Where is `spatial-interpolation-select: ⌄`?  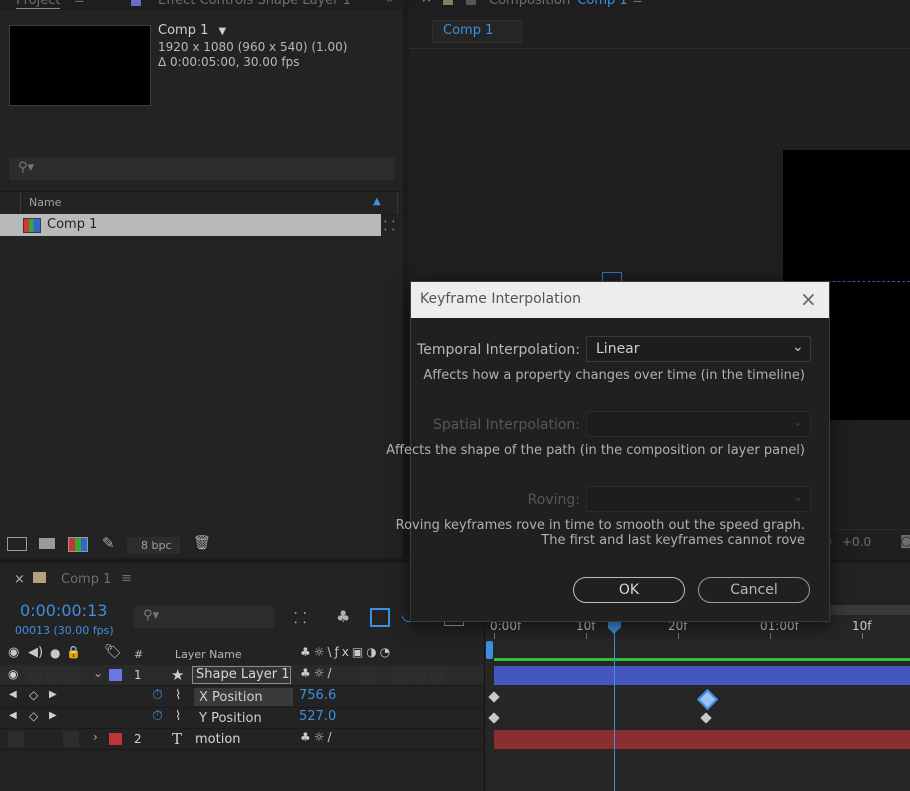
spatial-interpolation-select: ⌄ is located at coordinates (698, 424).